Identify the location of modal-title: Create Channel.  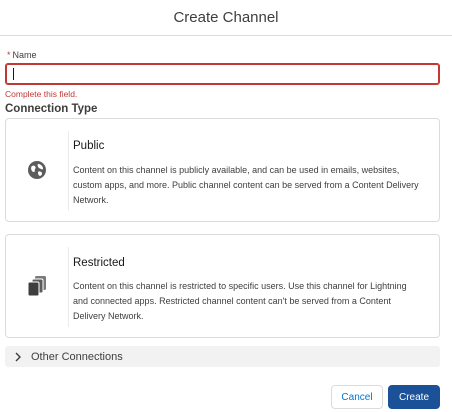
(226, 17).